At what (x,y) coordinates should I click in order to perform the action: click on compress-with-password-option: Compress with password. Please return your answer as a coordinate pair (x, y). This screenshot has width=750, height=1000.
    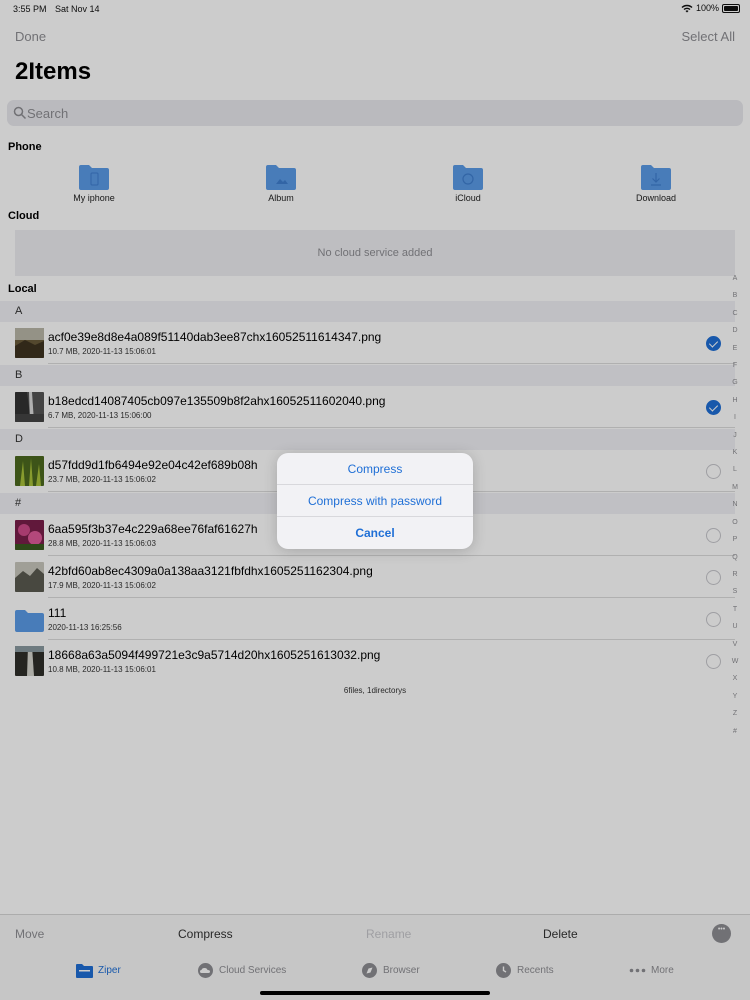
    Looking at the image, I should click on (375, 501).